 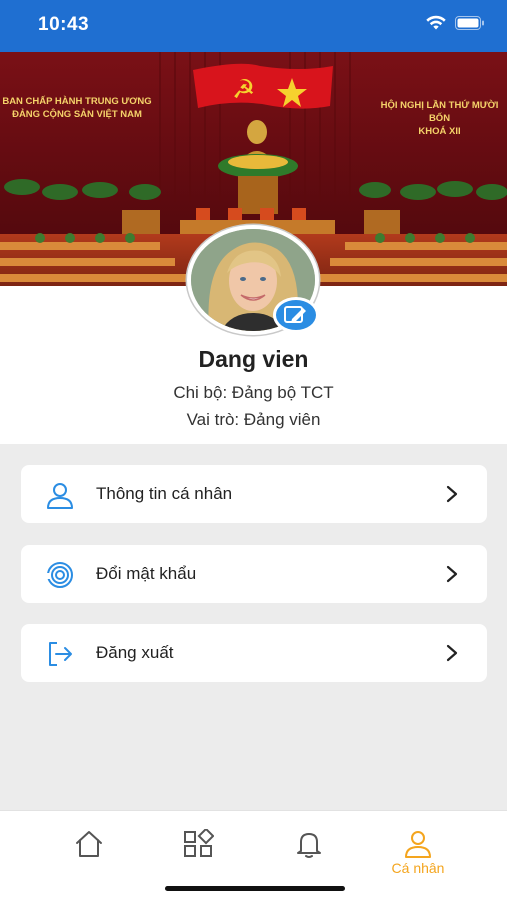 What do you see at coordinates (253, 359) in the screenshot?
I see `profile-name: Dang vien` at bounding box center [253, 359].